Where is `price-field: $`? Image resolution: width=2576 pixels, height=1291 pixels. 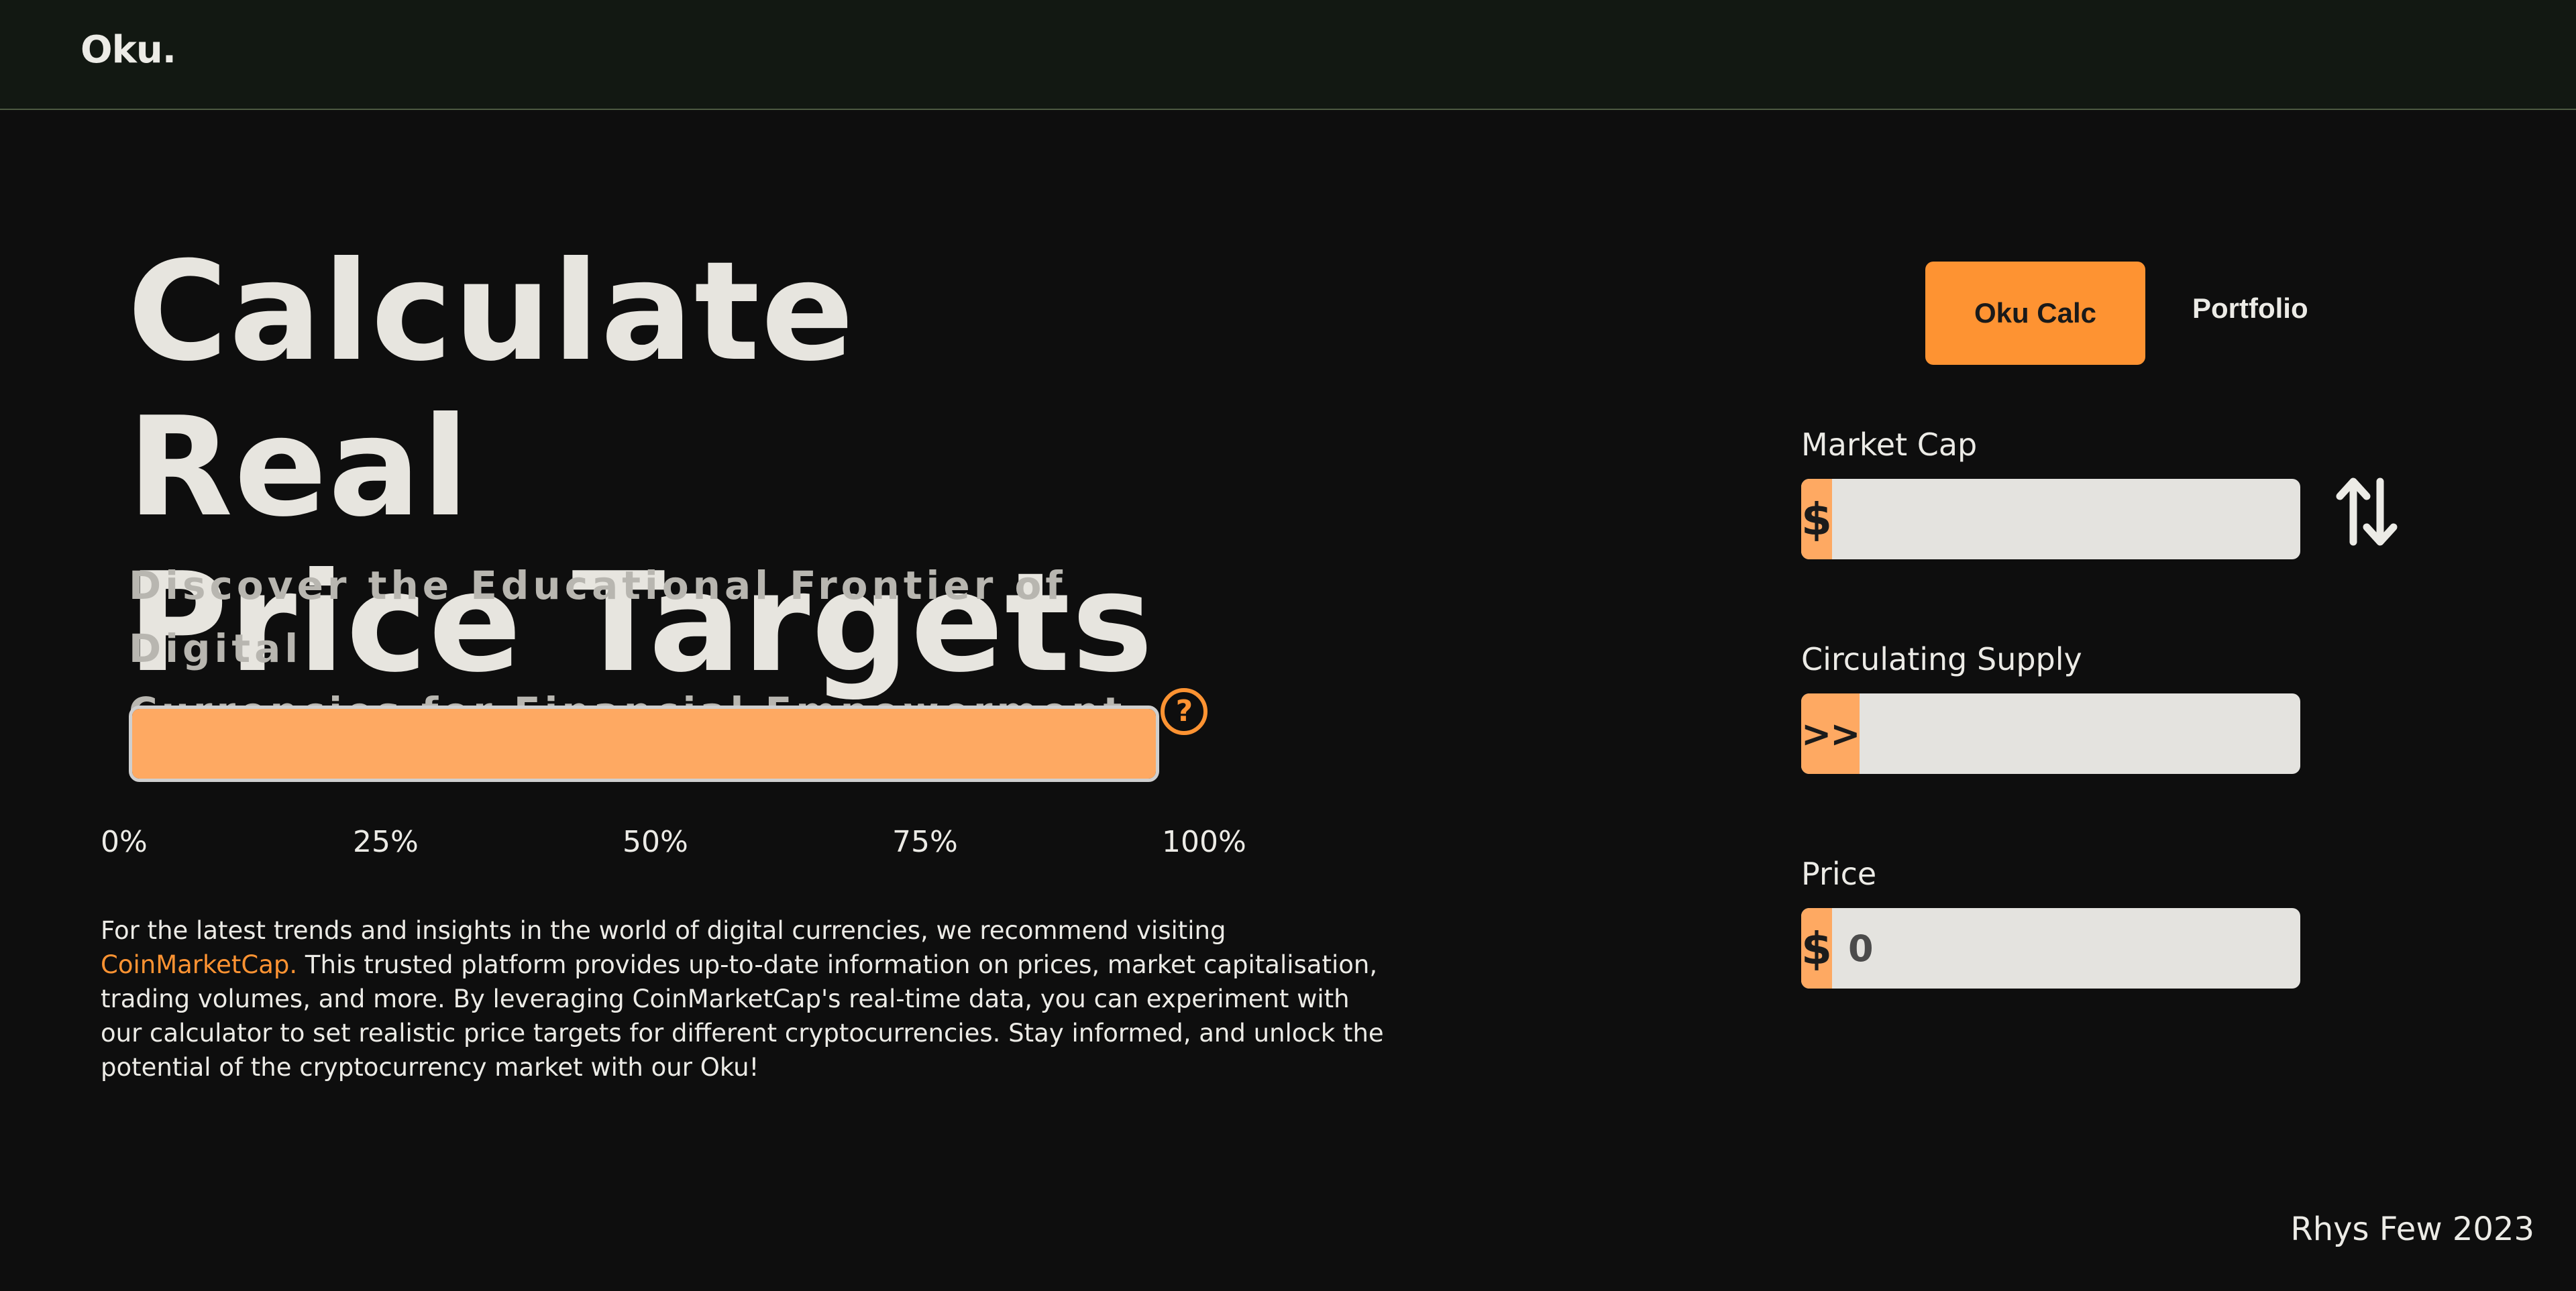 price-field: $ is located at coordinates (2050, 948).